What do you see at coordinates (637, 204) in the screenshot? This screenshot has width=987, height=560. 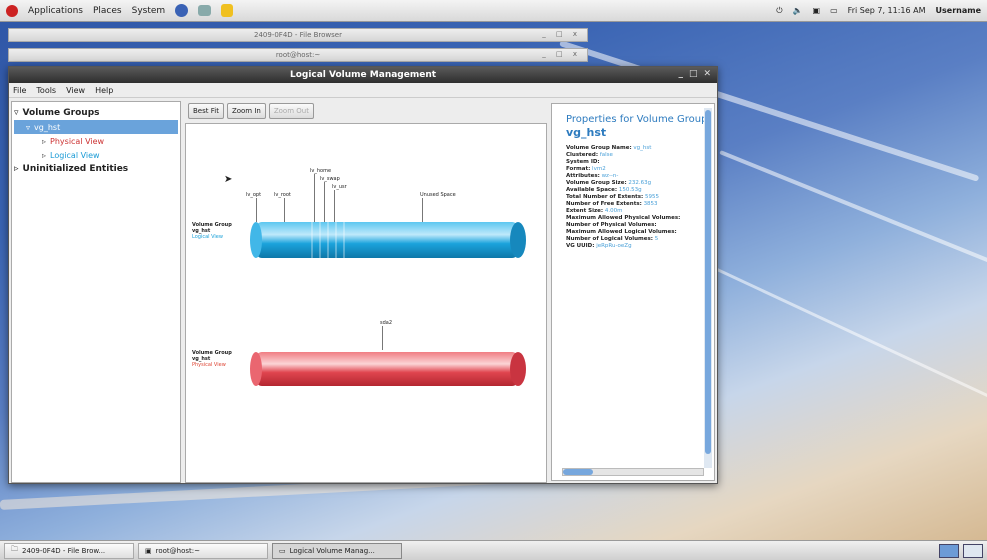 I see `property-row: Number of Free Extents: 3853` at bounding box center [637, 204].